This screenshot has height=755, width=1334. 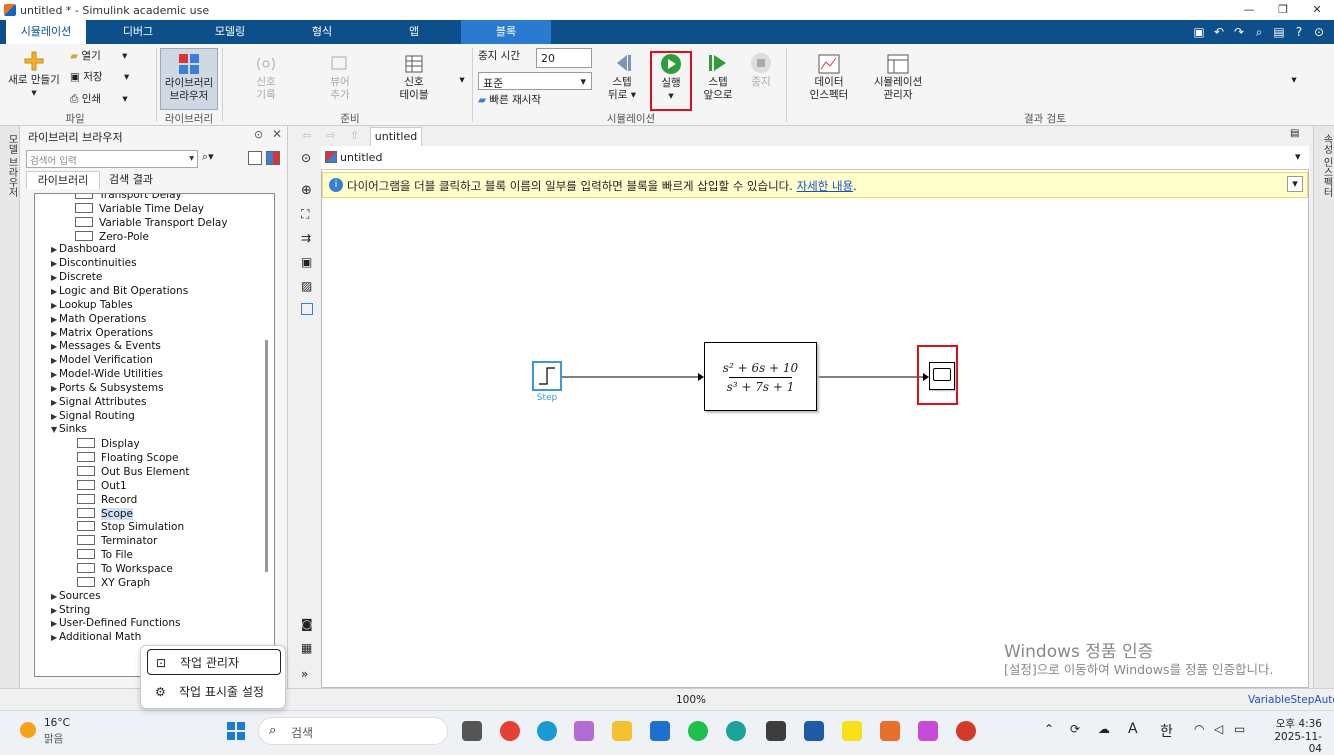 What do you see at coordinates (236, 731) in the screenshot?
I see `windows-start-icon` at bounding box center [236, 731].